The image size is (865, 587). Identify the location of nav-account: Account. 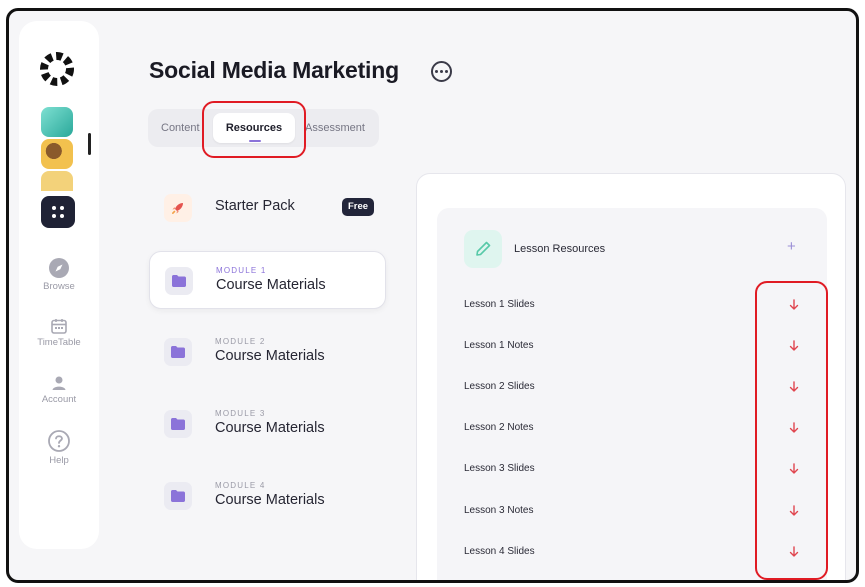
(59, 389).